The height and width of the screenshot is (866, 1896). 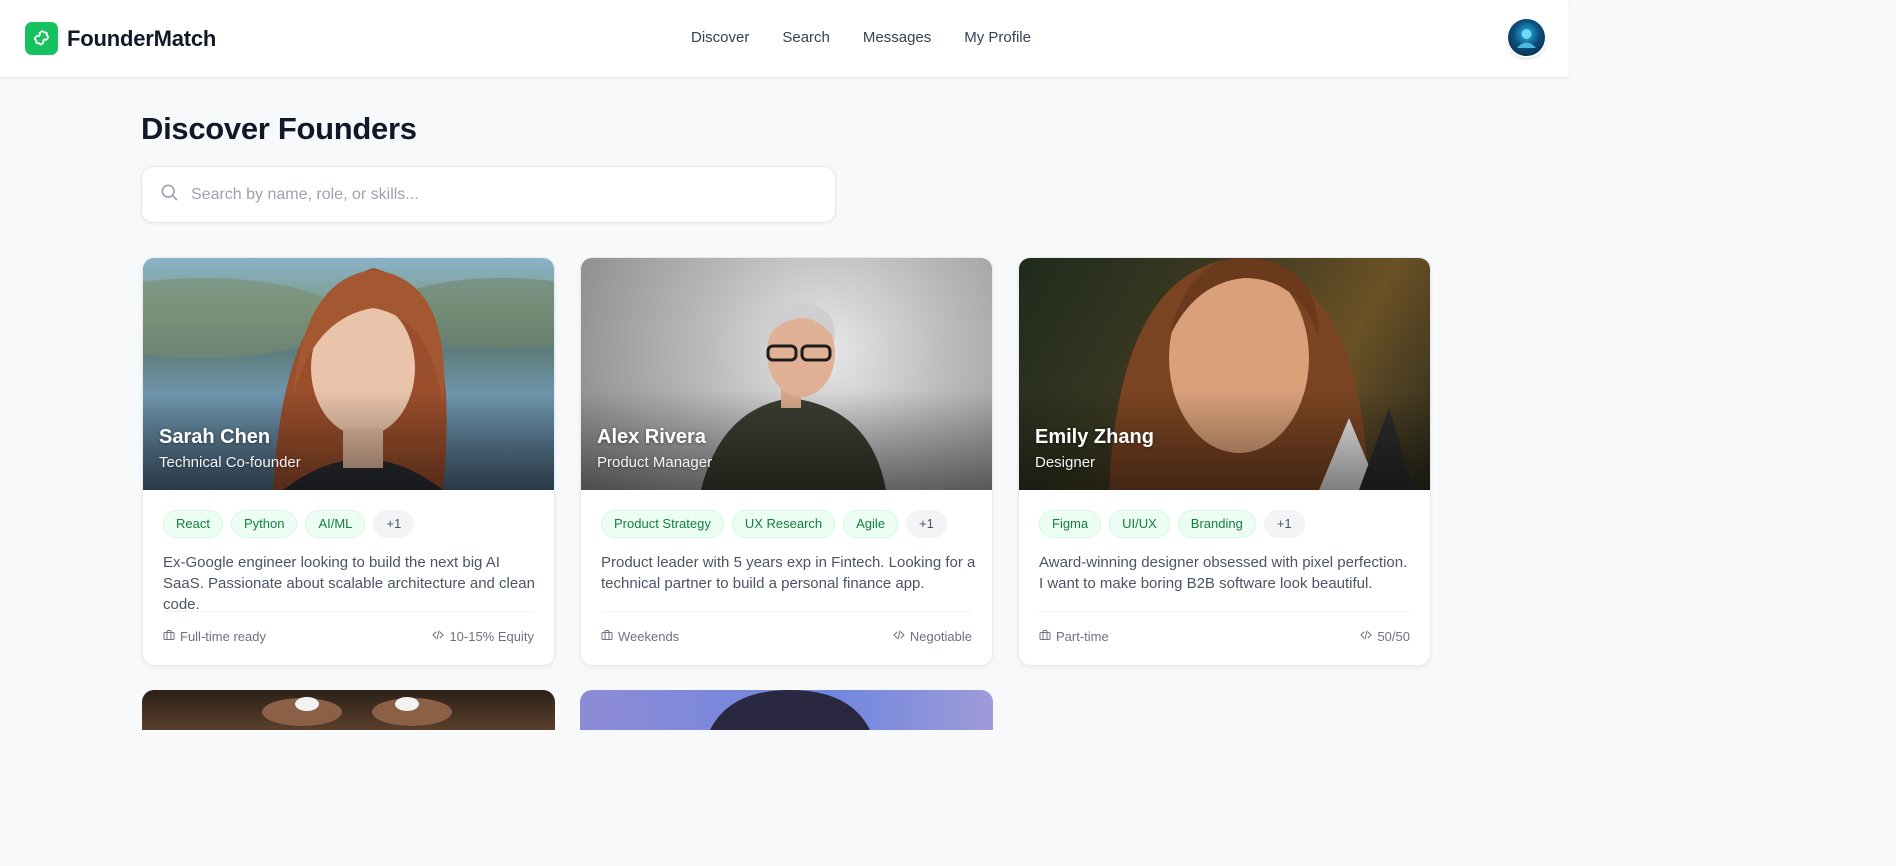 I want to click on equity: Negotiable, so click(x=932, y=636).